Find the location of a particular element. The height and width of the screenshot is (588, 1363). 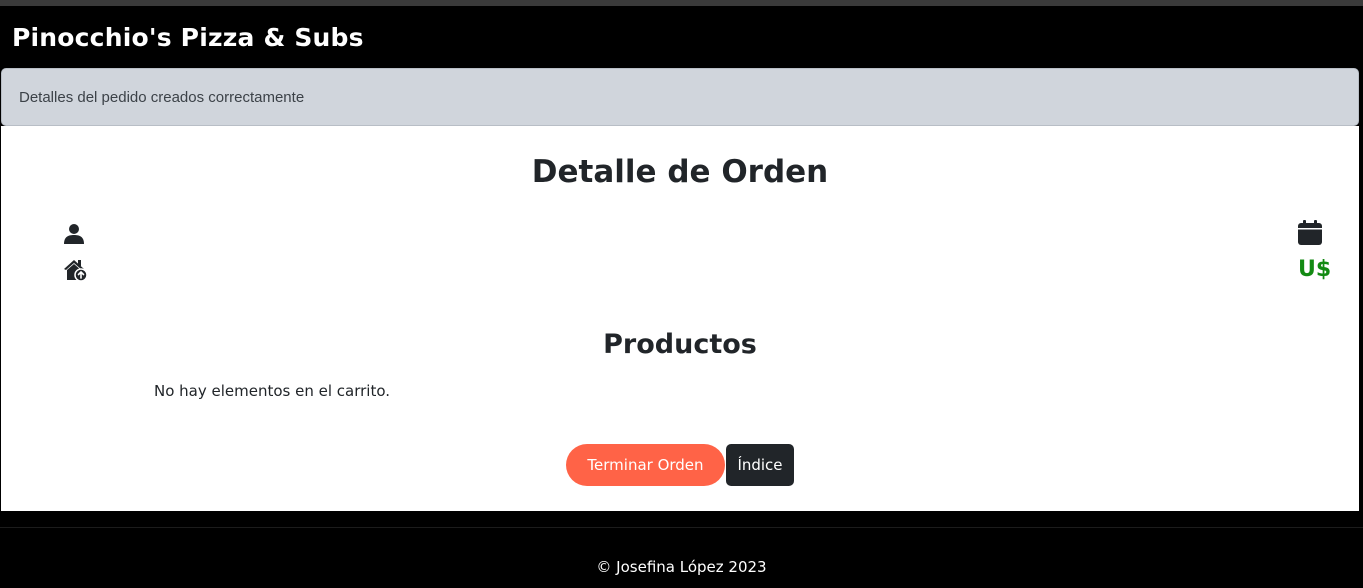

user-icon is located at coordinates (74, 234).